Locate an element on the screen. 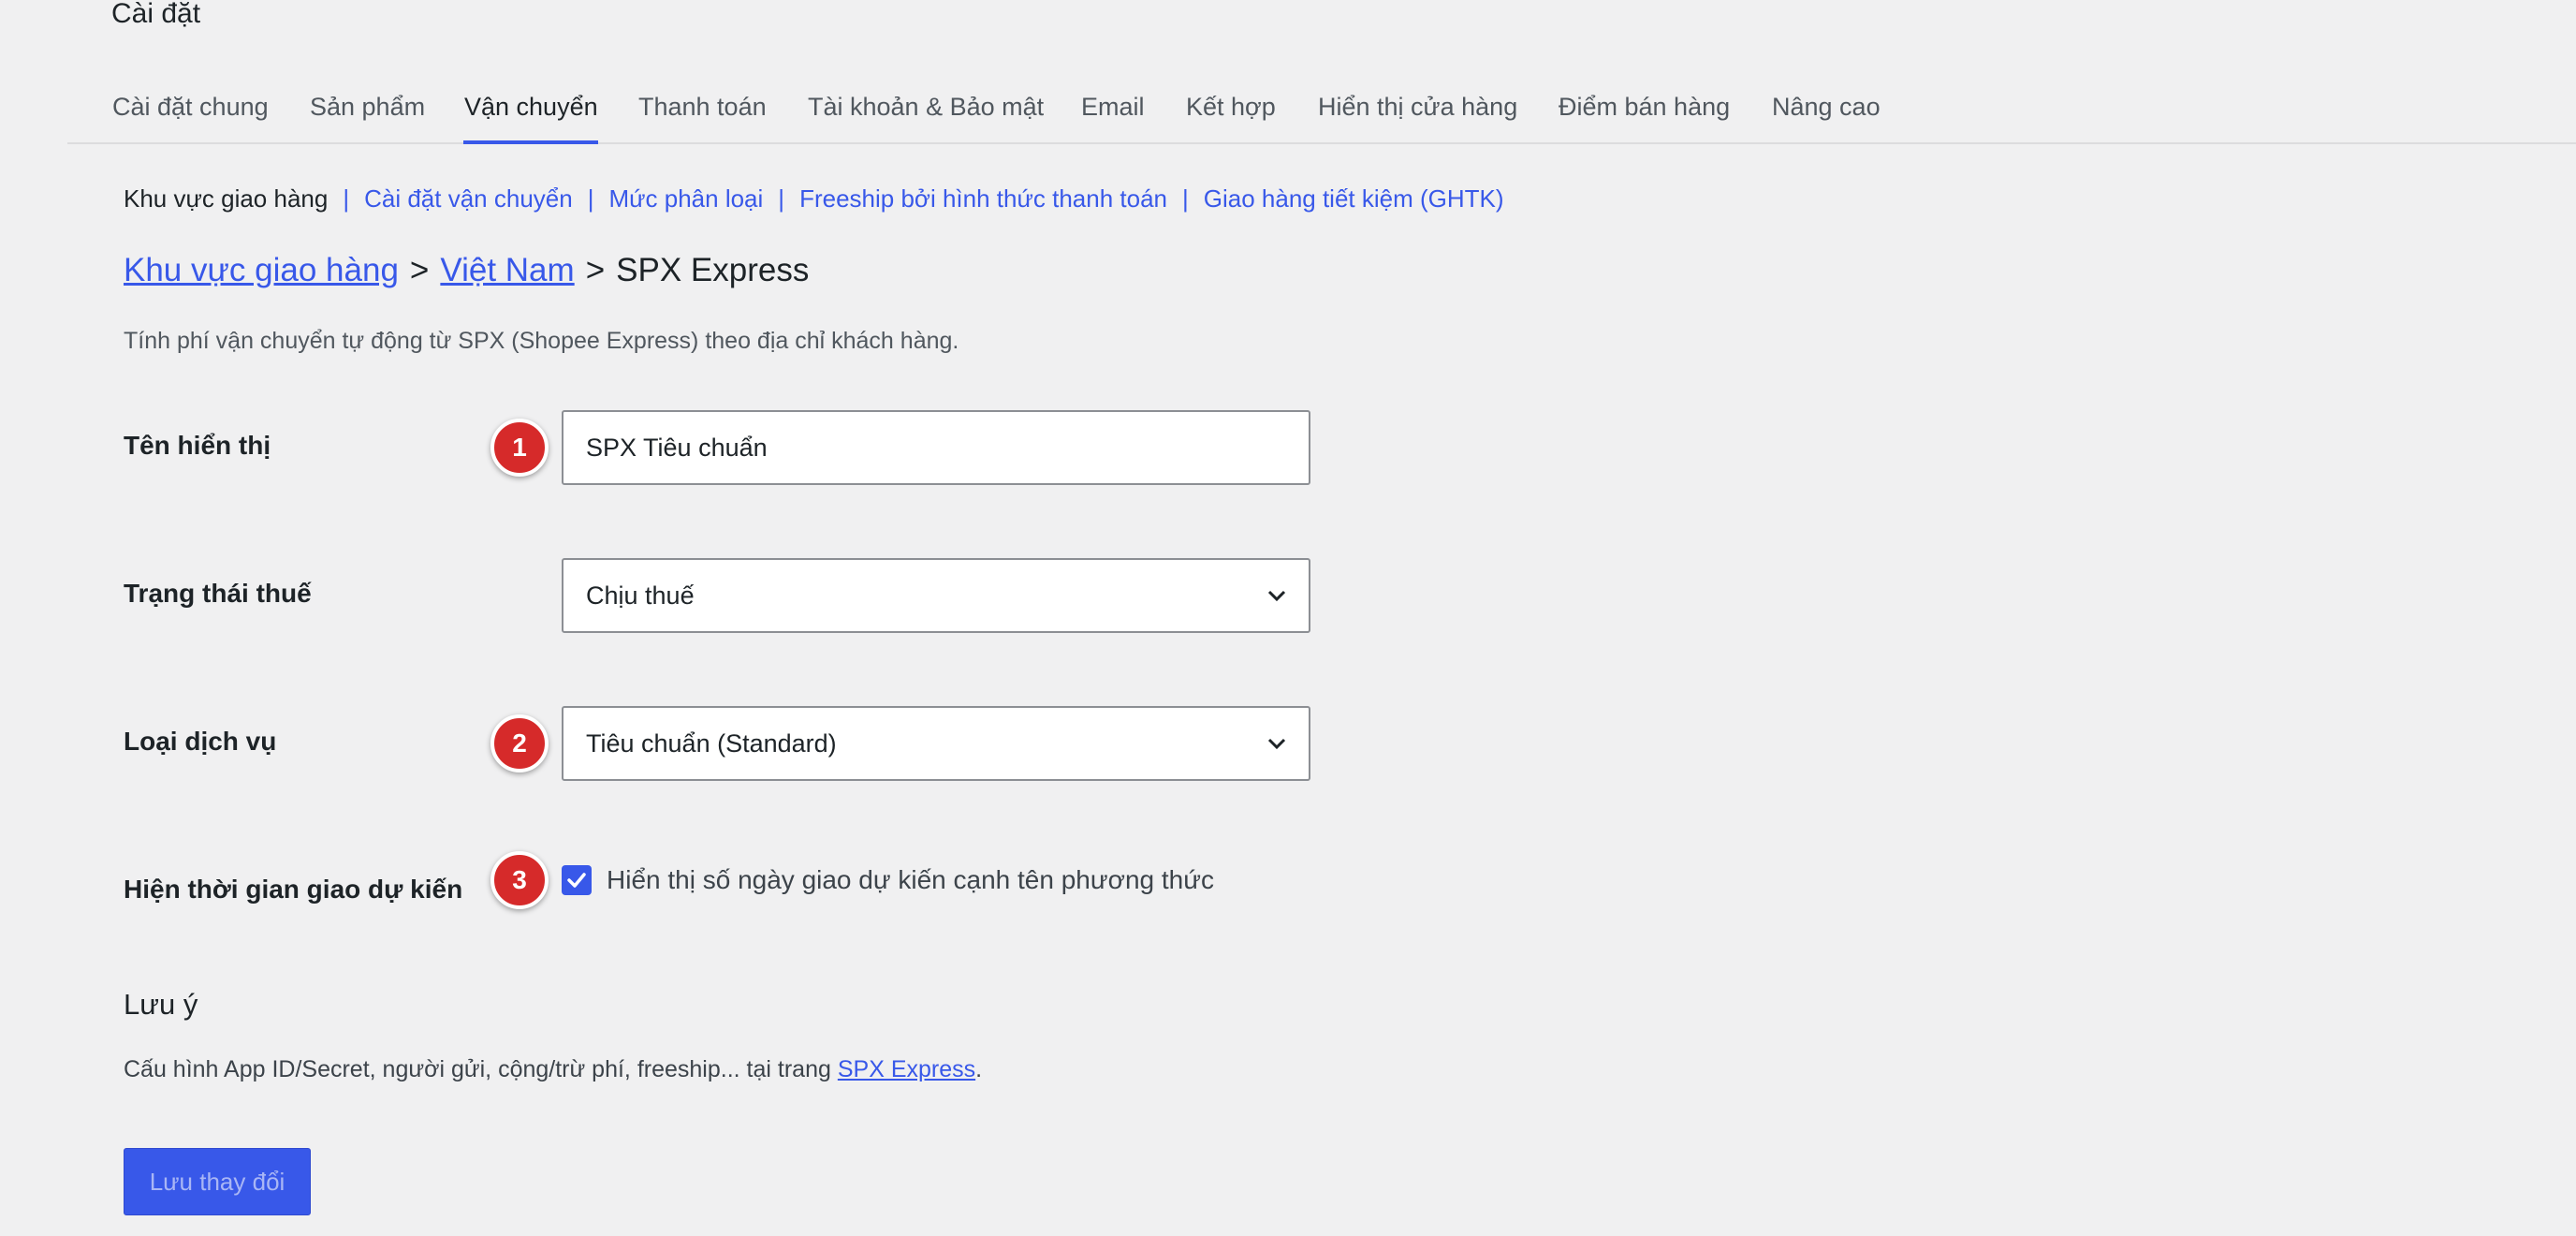  checkmark-icon is located at coordinates (576, 880).